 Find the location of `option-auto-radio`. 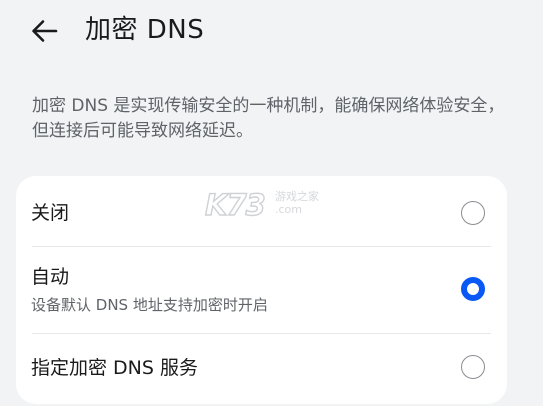

option-auto-radio is located at coordinates (473, 289).